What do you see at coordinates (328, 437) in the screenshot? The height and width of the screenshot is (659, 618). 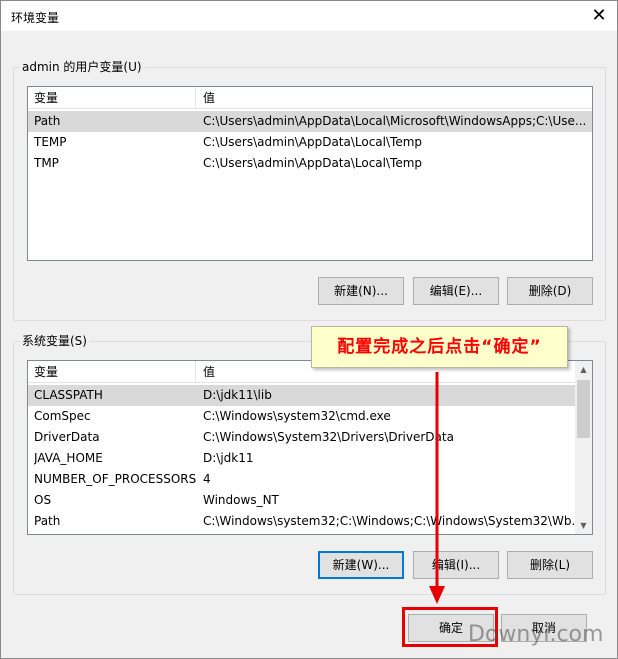 I see `variable-value: C:\Windows\System32\Drivers\DriverData` at bounding box center [328, 437].